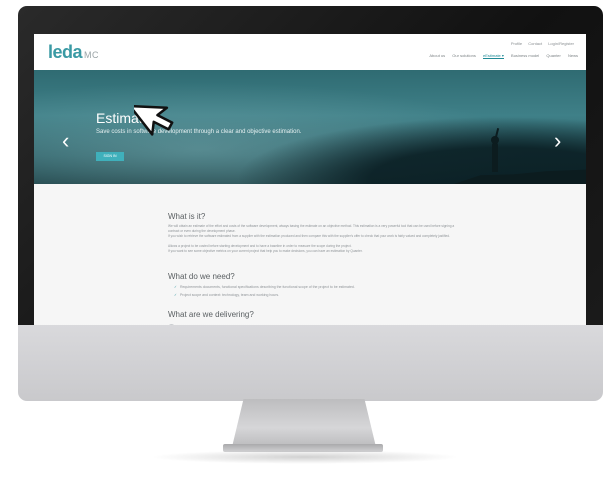 This screenshot has width=616, height=477. What do you see at coordinates (464, 55) in the screenshot?
I see `nav-item-solutions: Our solutions` at bounding box center [464, 55].